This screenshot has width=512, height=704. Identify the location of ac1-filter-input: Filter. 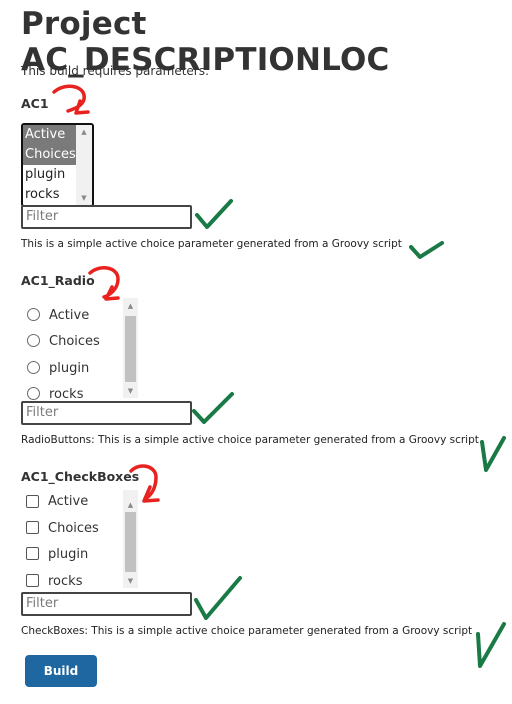
(106, 217).